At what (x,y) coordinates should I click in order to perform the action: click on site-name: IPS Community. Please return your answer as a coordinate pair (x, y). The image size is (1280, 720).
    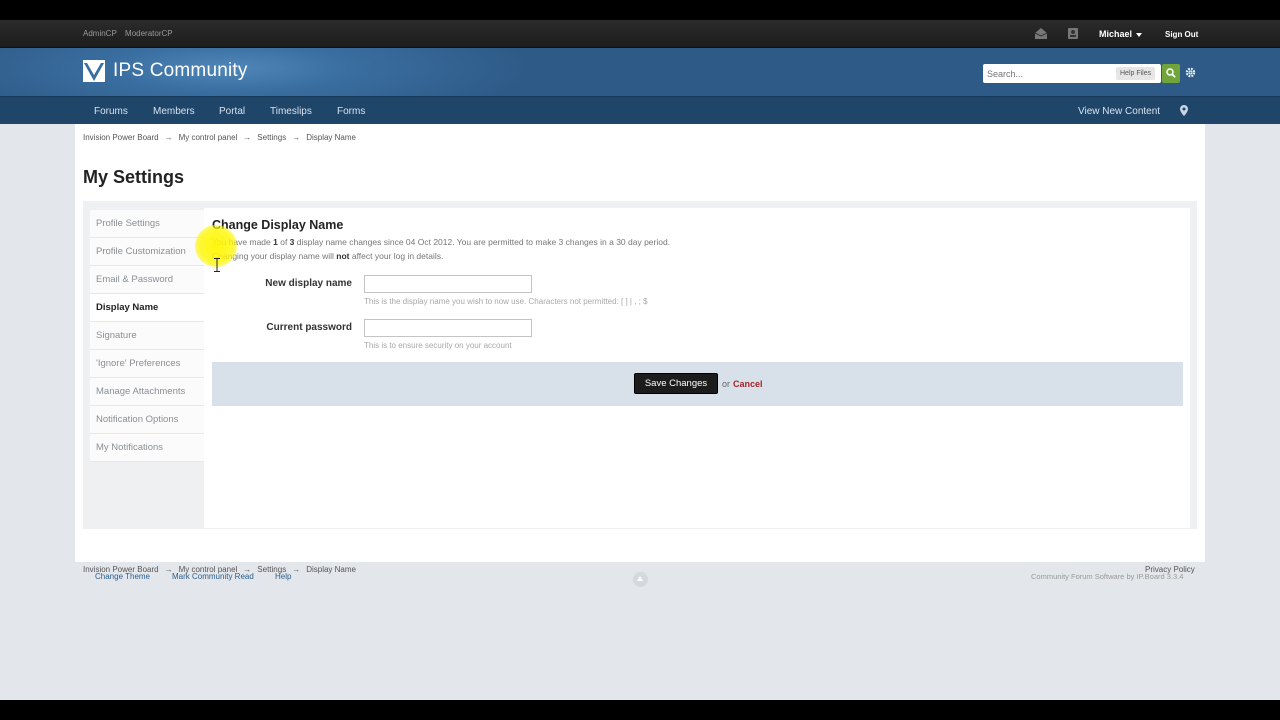
    Looking at the image, I should click on (180, 70).